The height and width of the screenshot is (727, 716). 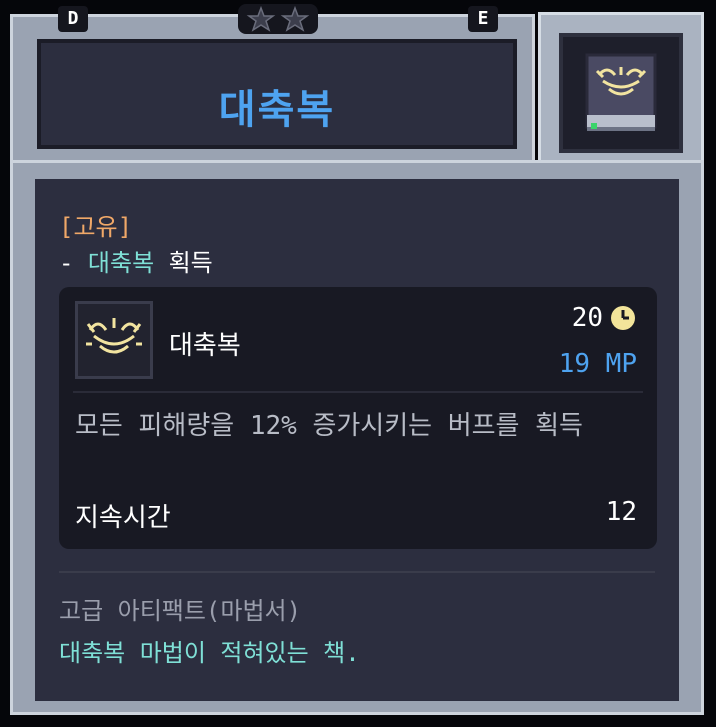 I want to click on rank-tag-right: E, so click(x=483, y=19).